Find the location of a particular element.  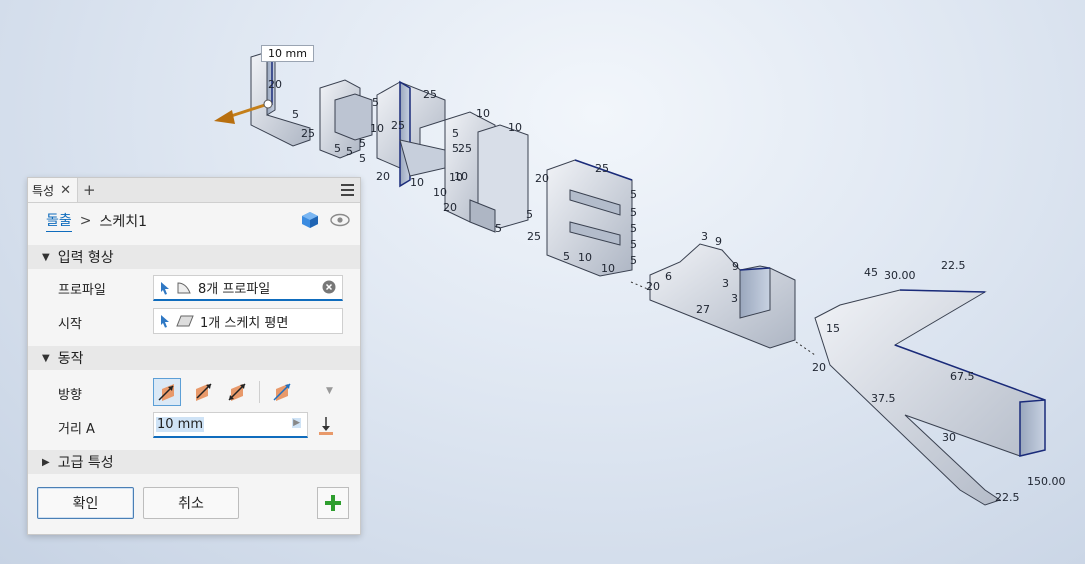

panel-tabbar: 특성 ✕ + is located at coordinates (194, 190).